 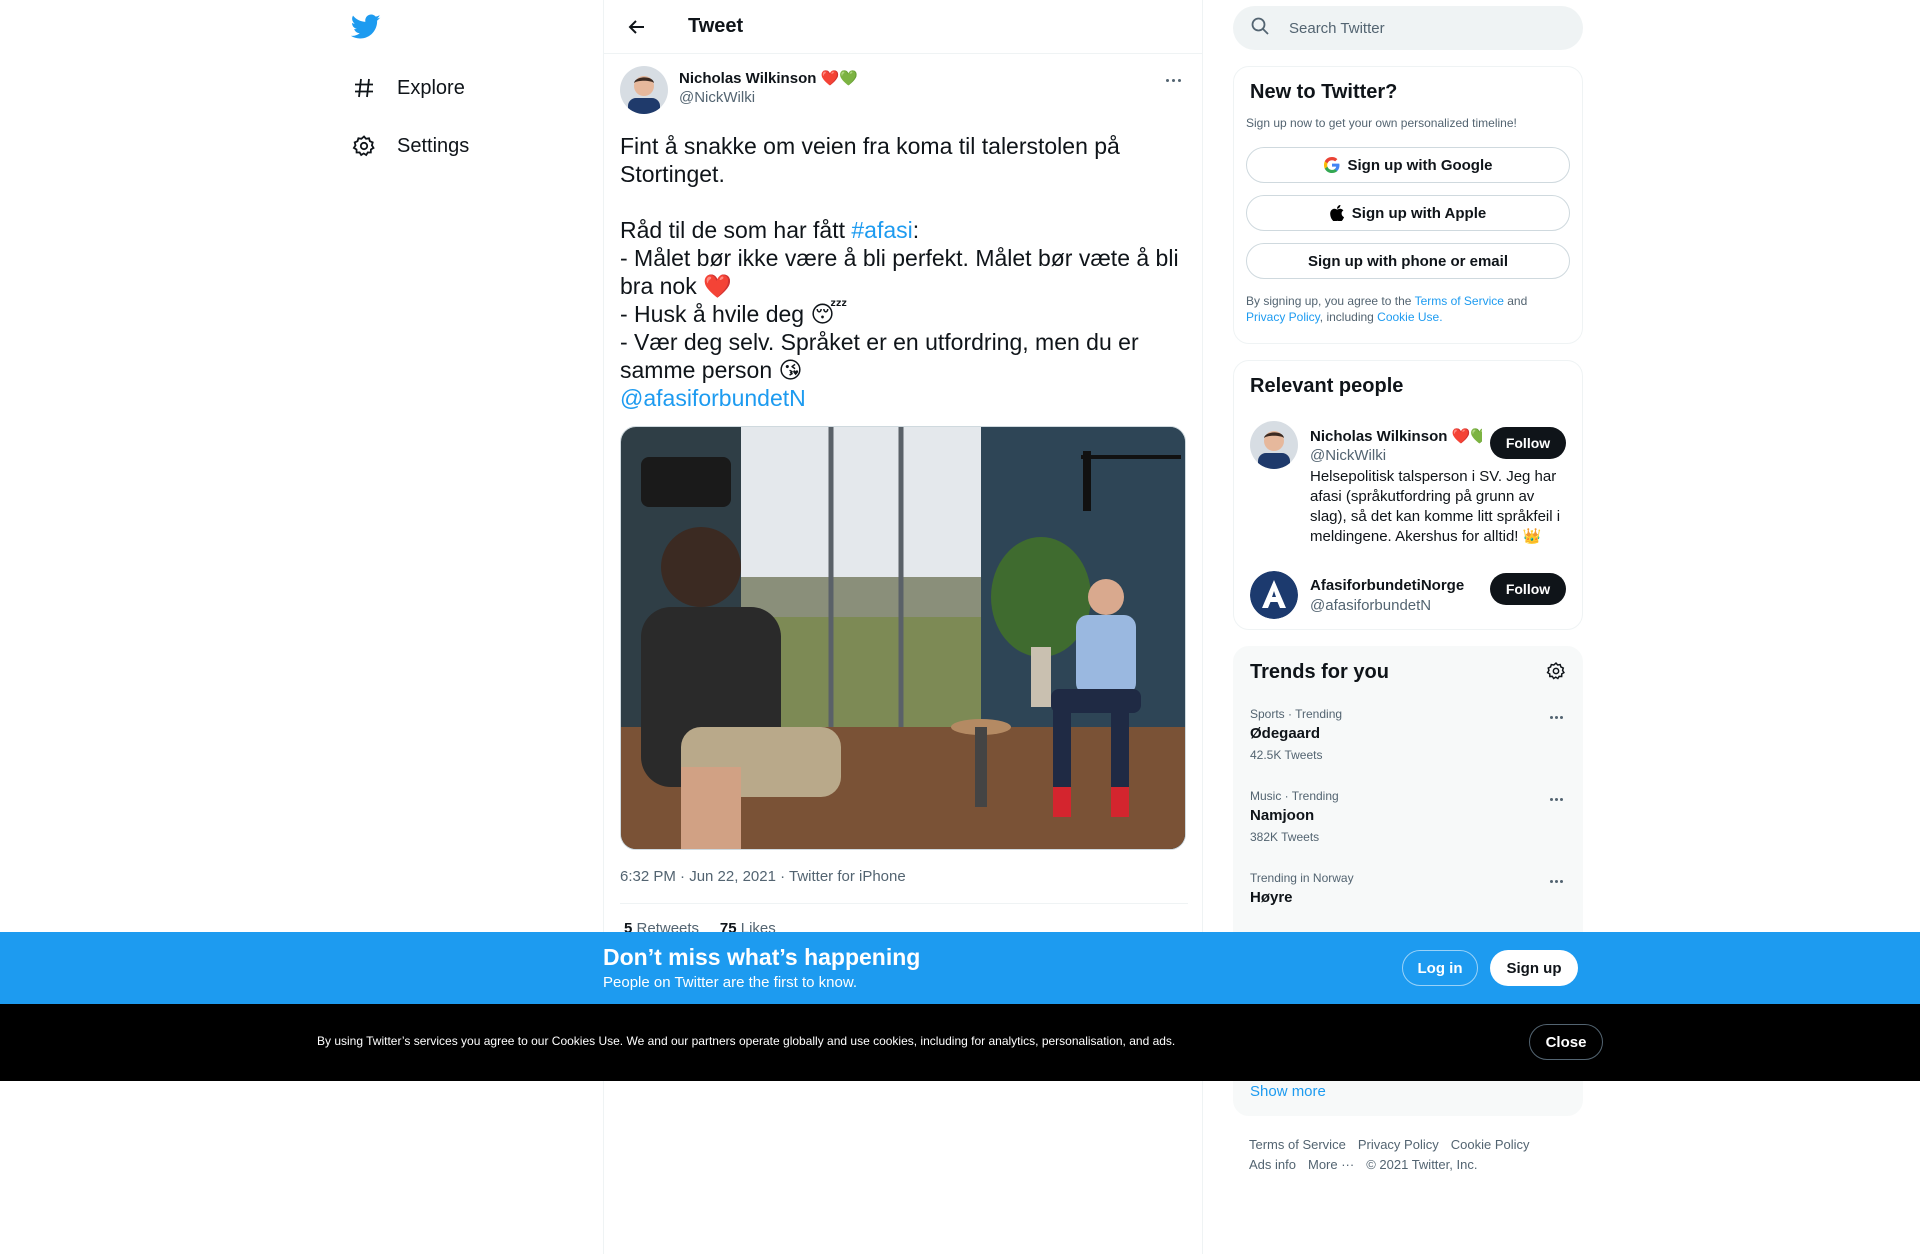 What do you see at coordinates (881, 230) in the screenshot?
I see `hashtag-link: #afasi` at bounding box center [881, 230].